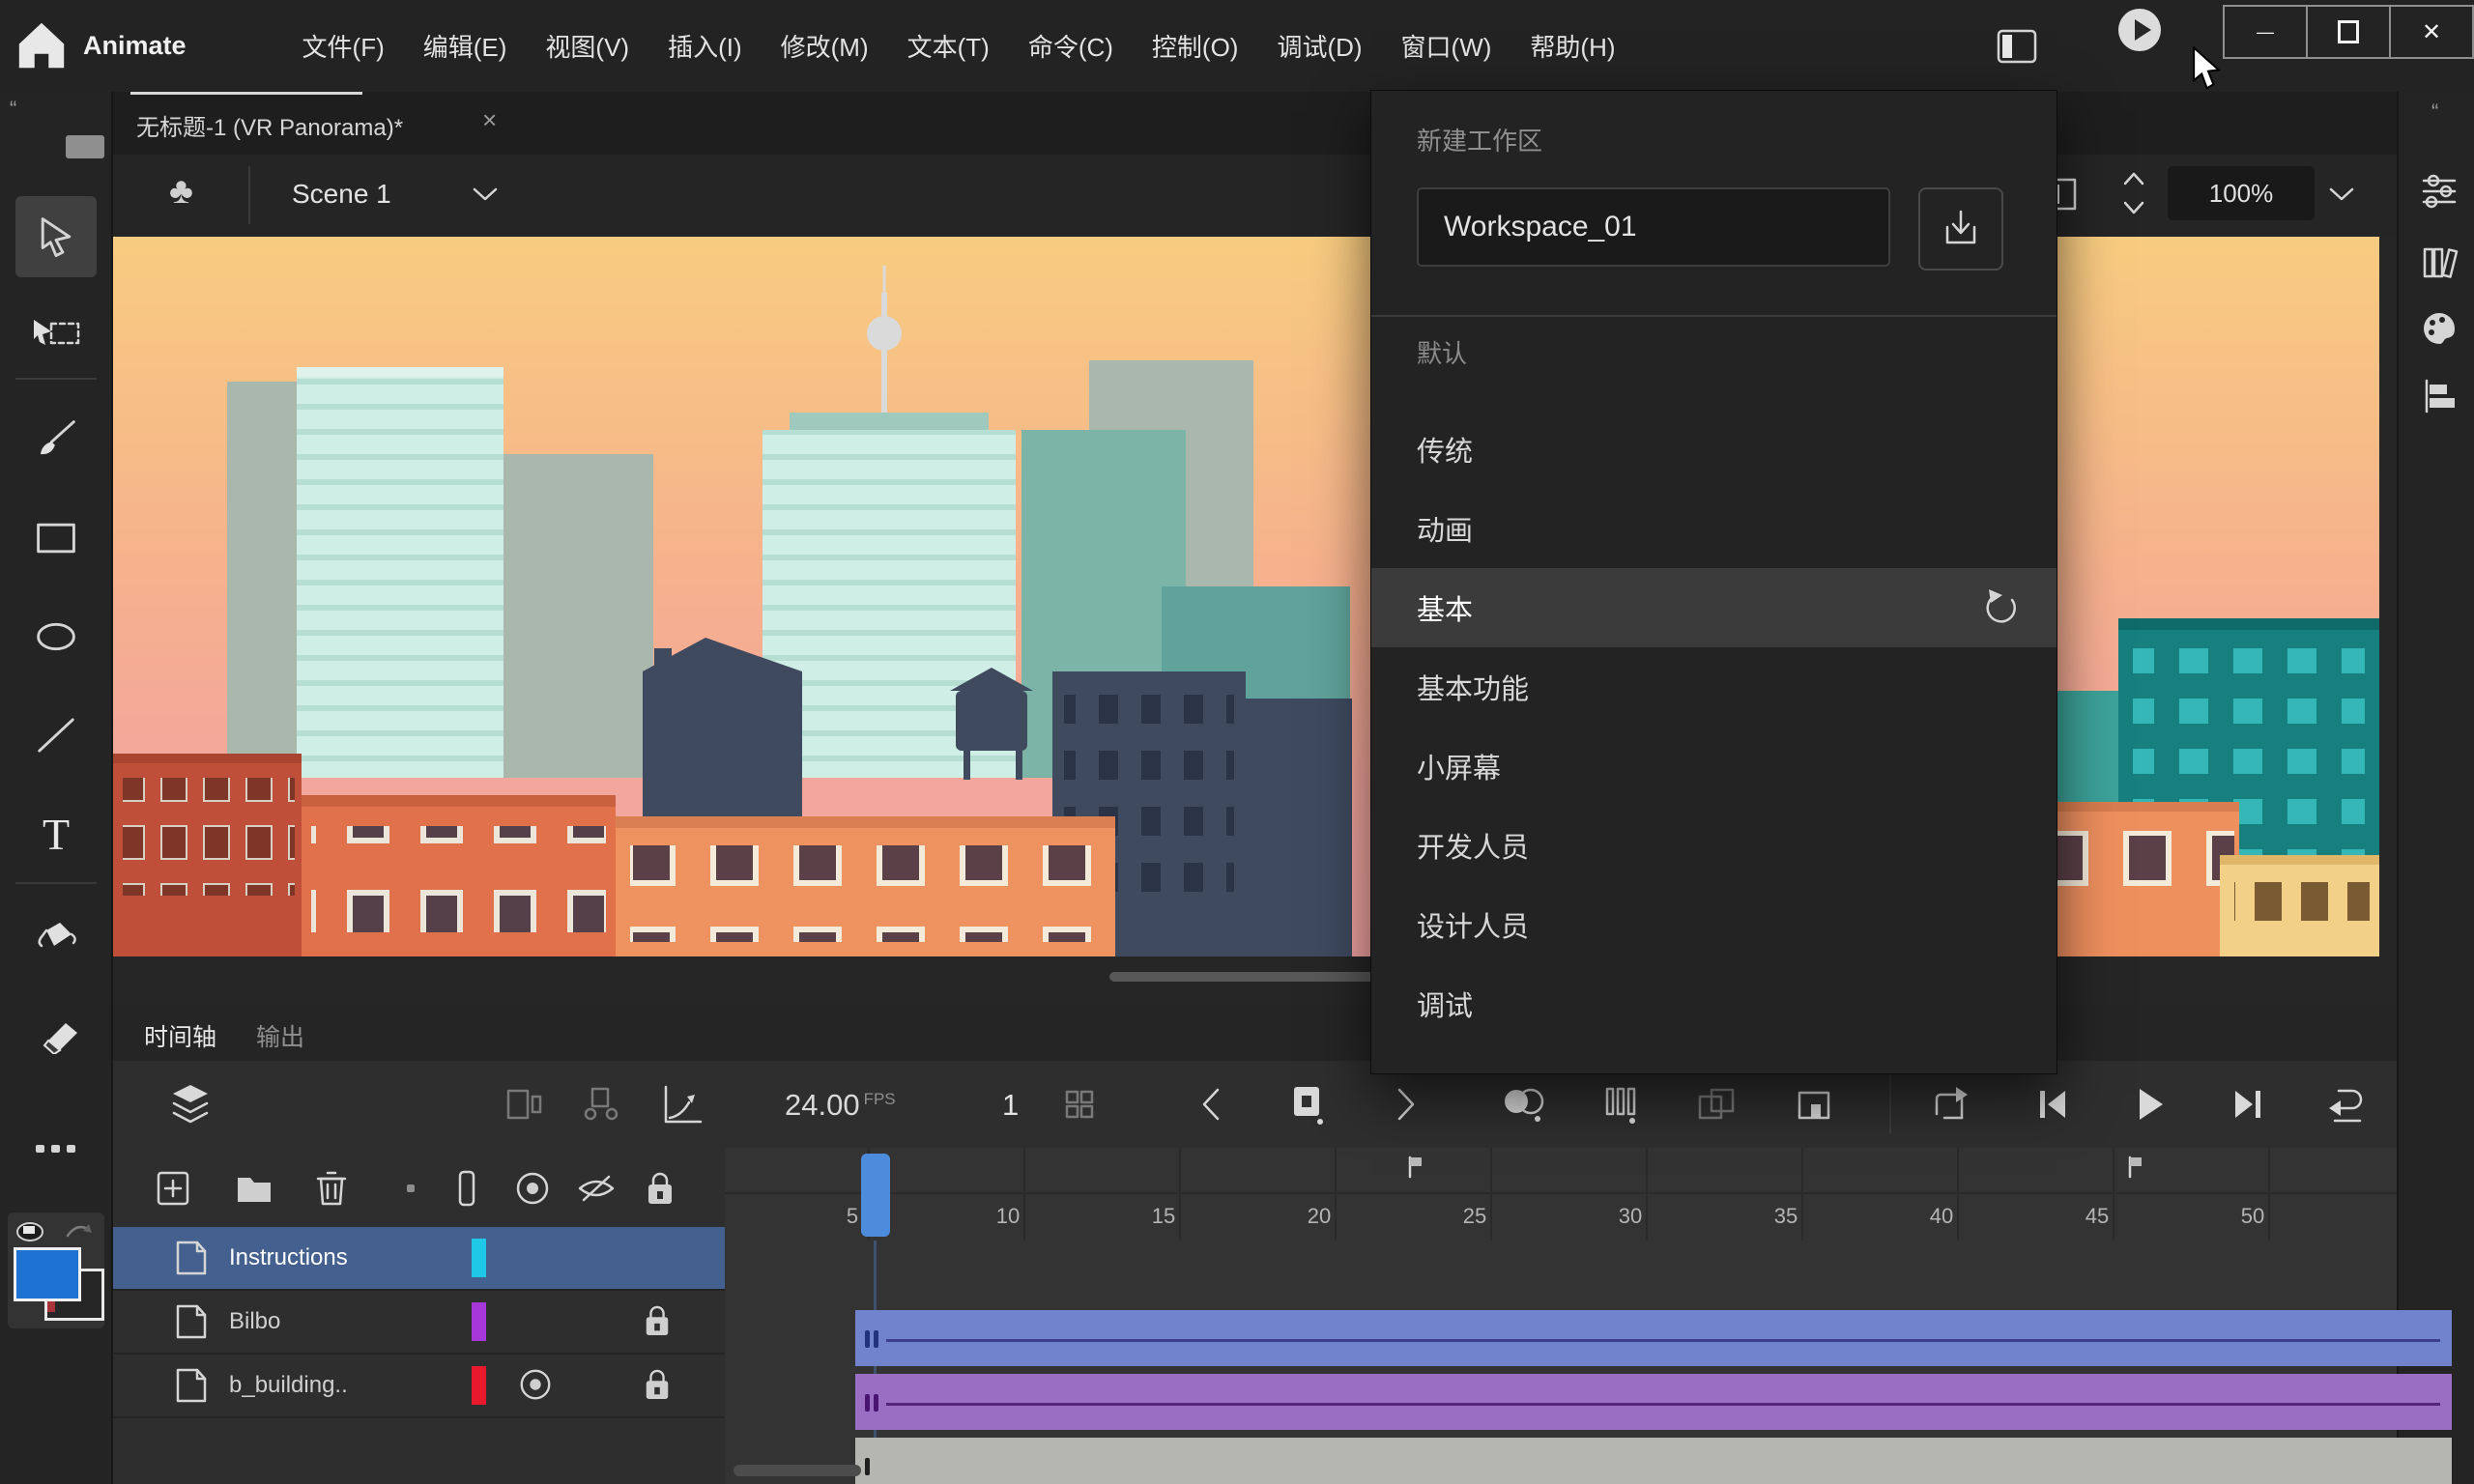  I want to click on onion-skin-icon, so click(1524, 1104).